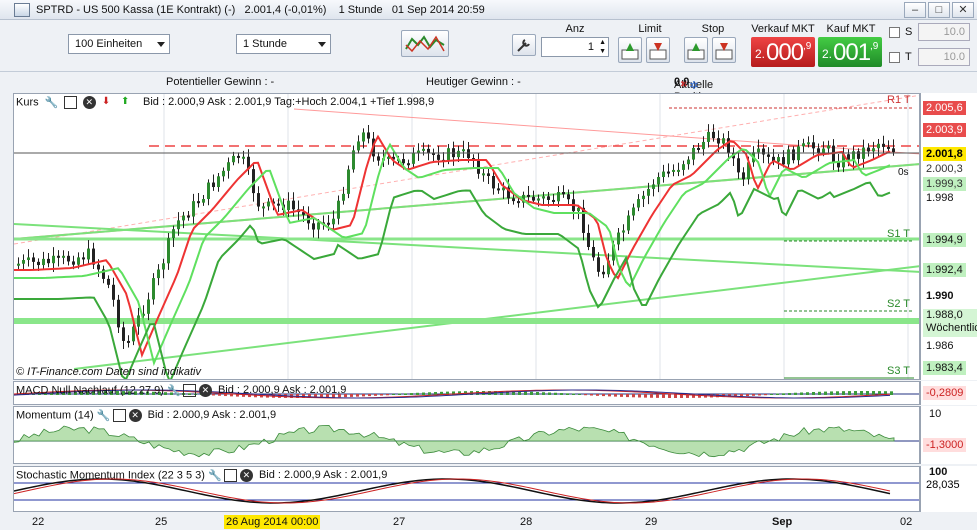 The height and width of the screenshot is (530, 977). I want to click on stop-sell-button, so click(724, 50).